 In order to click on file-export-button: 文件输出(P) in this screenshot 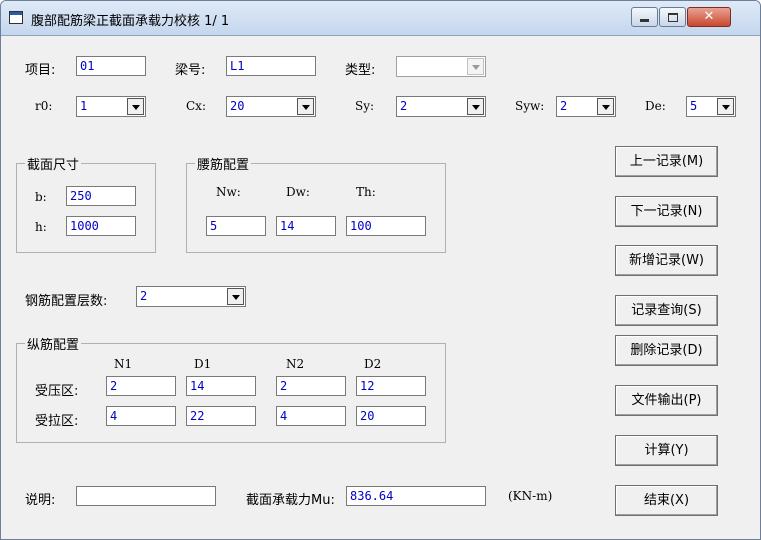, I will do `click(666, 400)`.